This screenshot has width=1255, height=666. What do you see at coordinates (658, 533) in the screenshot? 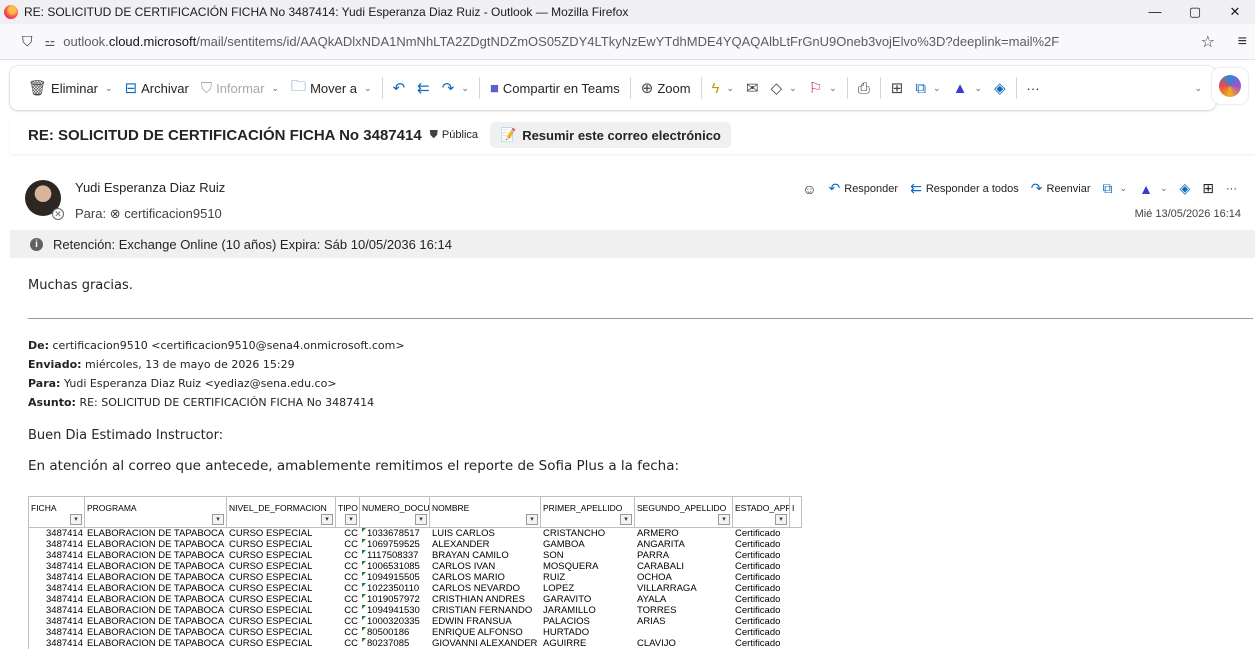
I see `table-cell: ARMERO` at bounding box center [658, 533].